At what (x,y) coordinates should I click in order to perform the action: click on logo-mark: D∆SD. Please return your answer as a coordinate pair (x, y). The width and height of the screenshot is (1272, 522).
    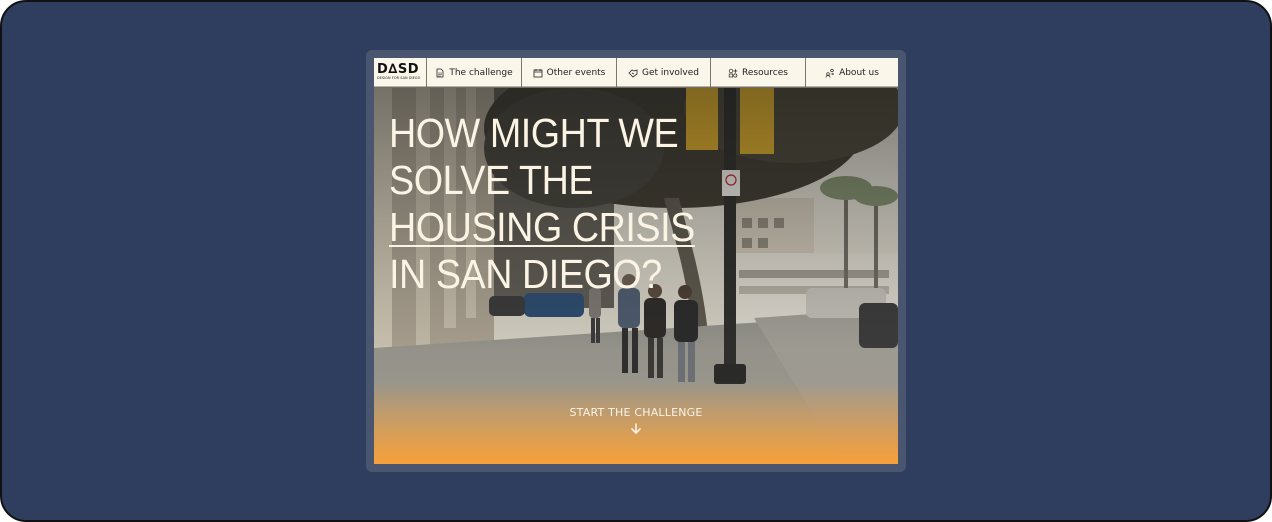
    Looking at the image, I should click on (398, 69).